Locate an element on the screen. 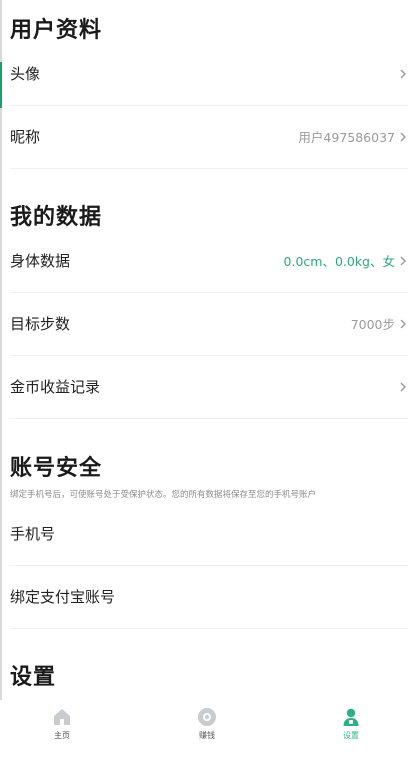 The image size is (416, 764). row-nickname-label: 昵称 is located at coordinates (25, 137).